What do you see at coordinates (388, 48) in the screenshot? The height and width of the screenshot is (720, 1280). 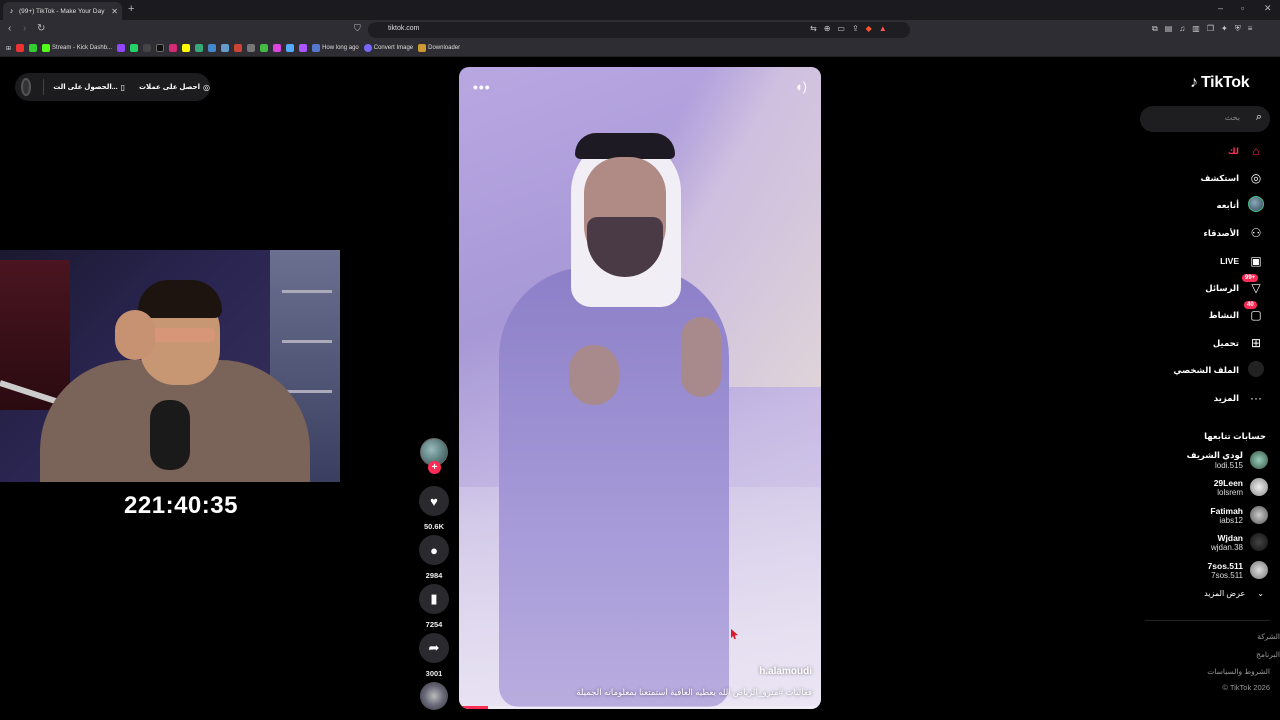 I see `bookmark-convert-image: Convert Image` at bounding box center [388, 48].